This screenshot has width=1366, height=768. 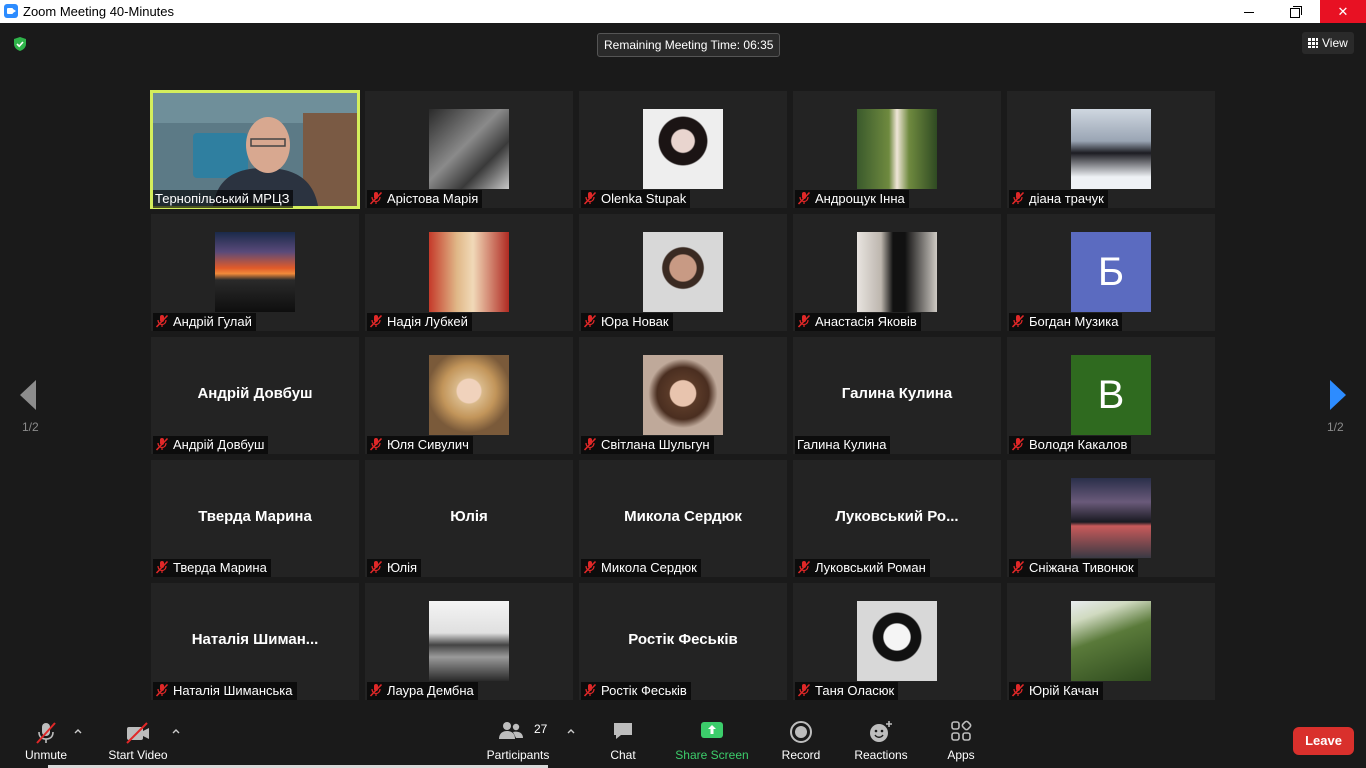 I want to click on participant-tile: Світлана Шульгун, so click(x=683, y=395).